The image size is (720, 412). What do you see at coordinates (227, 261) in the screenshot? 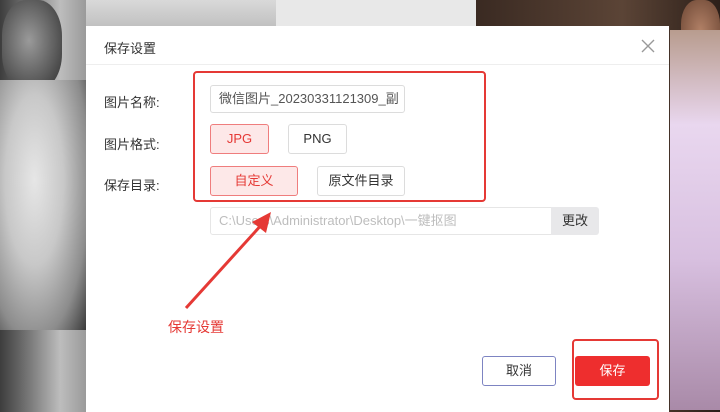
I see `arrow-icon` at bounding box center [227, 261].